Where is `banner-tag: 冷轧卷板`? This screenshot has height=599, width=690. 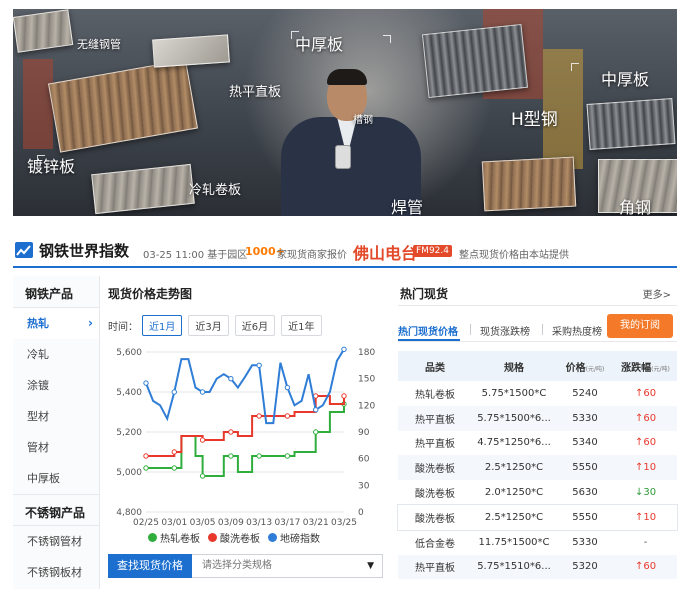
banner-tag: 冷轧卷板 is located at coordinates (215, 190).